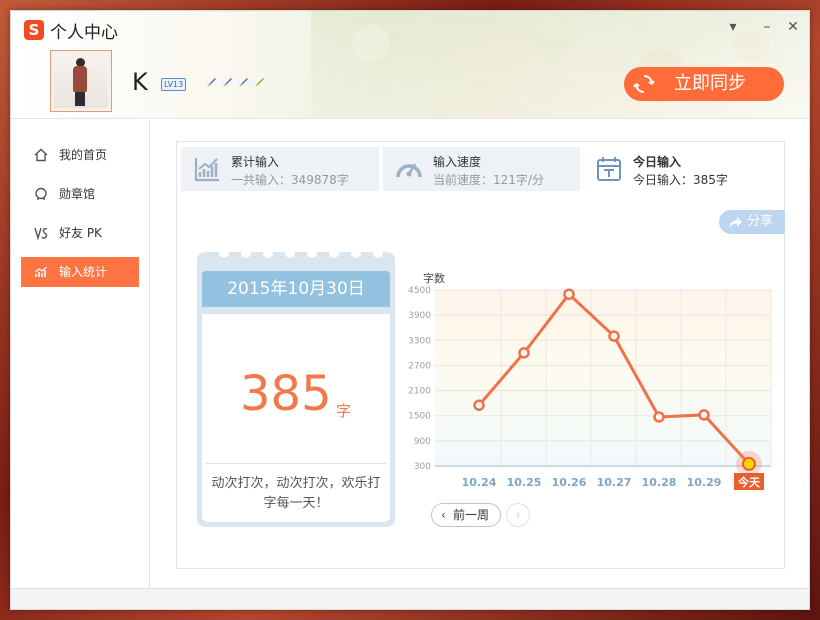  I want to click on avatar, so click(81, 81).